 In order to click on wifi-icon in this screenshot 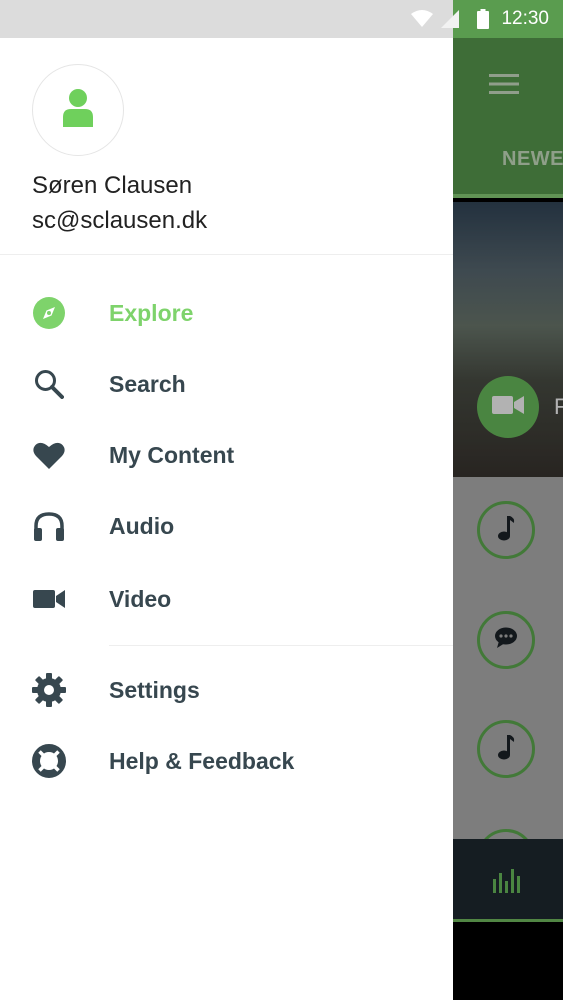, I will do `click(422, 19)`.